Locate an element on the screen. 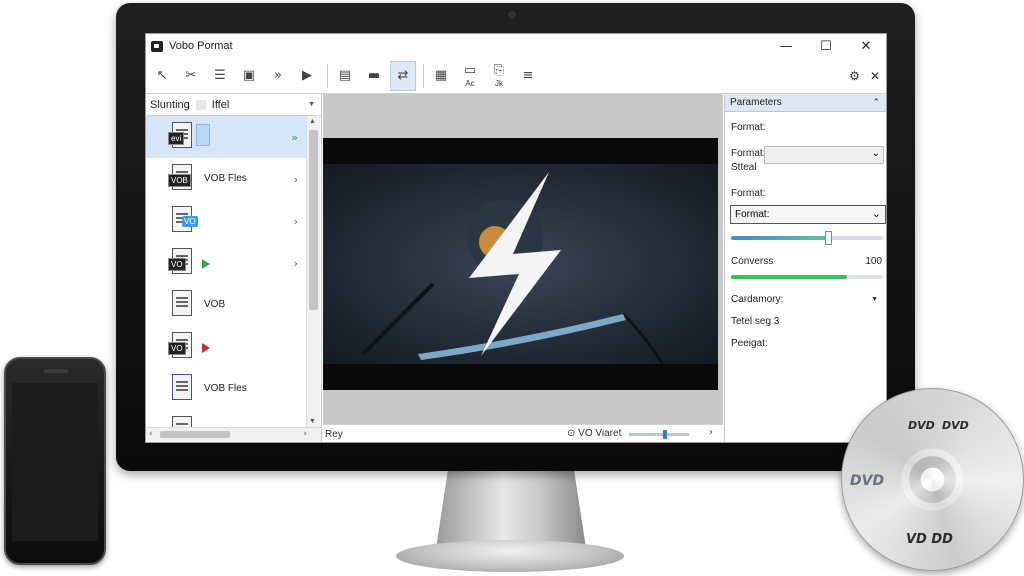  video-content is located at coordinates (520, 264).